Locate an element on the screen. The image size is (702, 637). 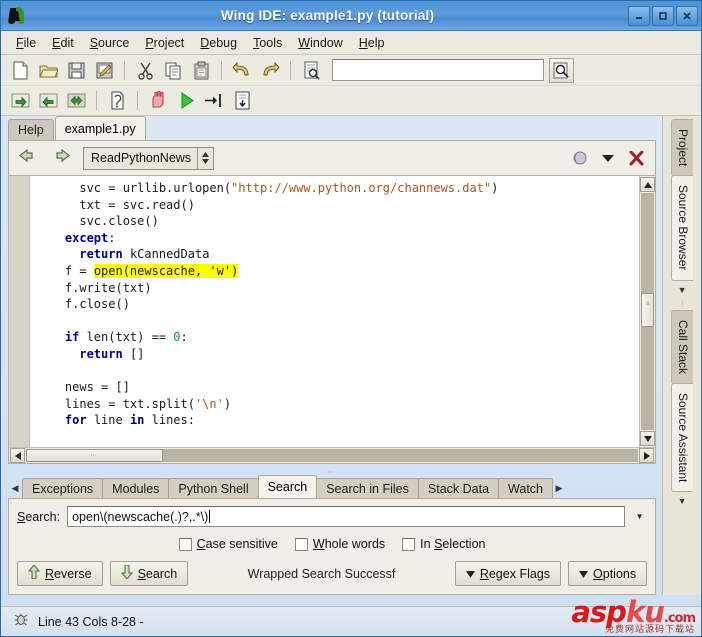
menu-window: Window is located at coordinates (320, 43).